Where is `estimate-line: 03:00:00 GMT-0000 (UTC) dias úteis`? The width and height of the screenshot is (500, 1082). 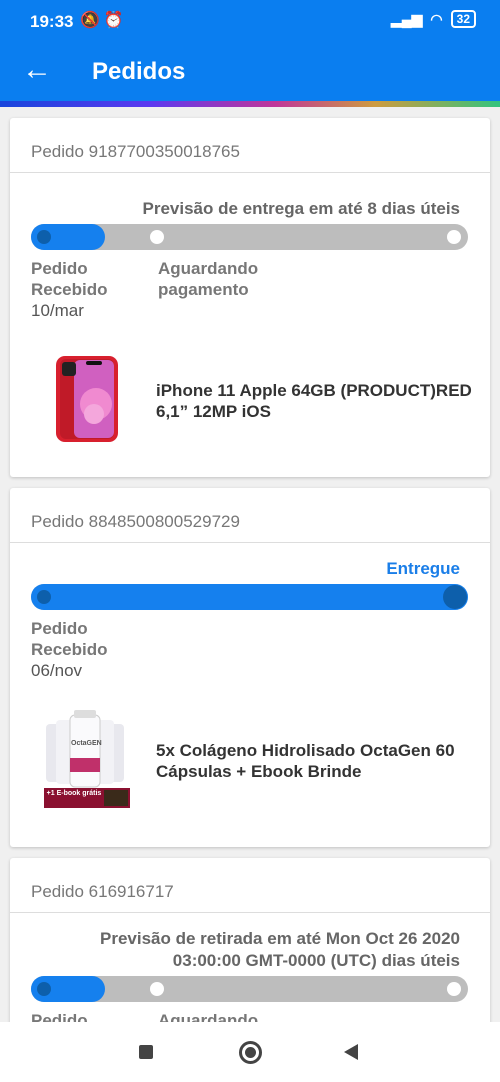
estimate-line: 03:00:00 GMT-0000 (UTC) dias úteis is located at coordinates (316, 960).